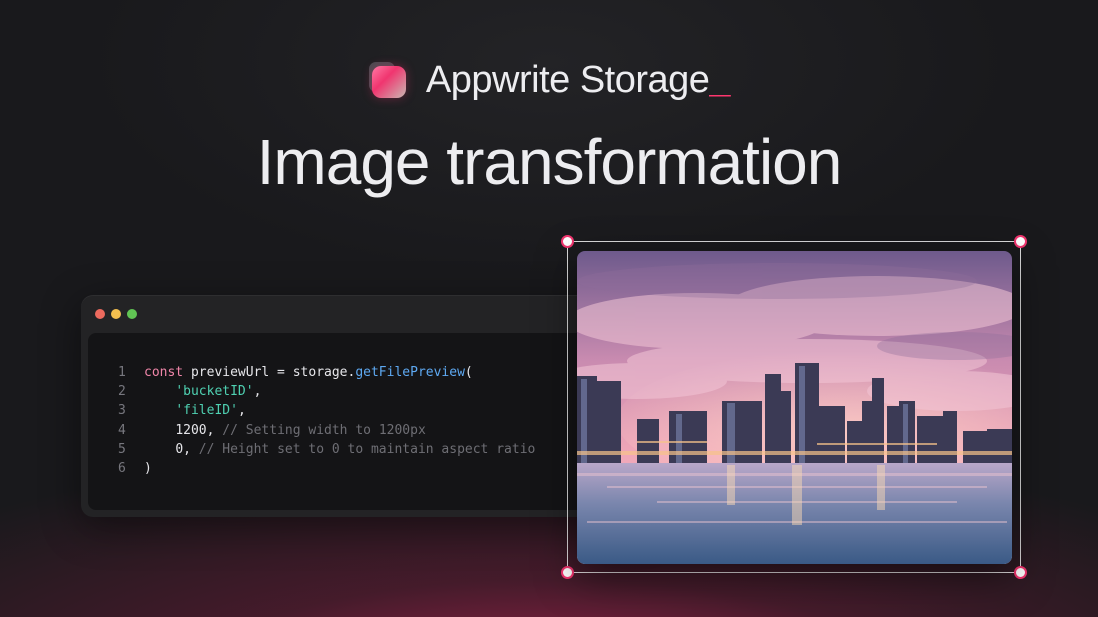 The width and height of the screenshot is (1098, 617). Describe the element at coordinates (410, 372) in the screenshot. I see `code-function: getFilePreview` at that location.